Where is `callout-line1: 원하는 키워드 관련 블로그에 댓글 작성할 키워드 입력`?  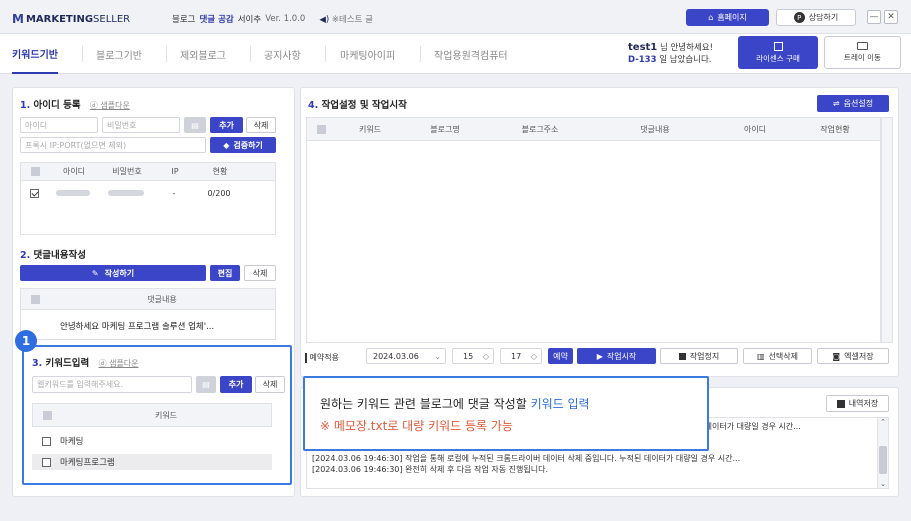
callout-line1: 원하는 키워드 관련 블로그에 댓글 작성할 키워드 입력 is located at coordinates (455, 403).